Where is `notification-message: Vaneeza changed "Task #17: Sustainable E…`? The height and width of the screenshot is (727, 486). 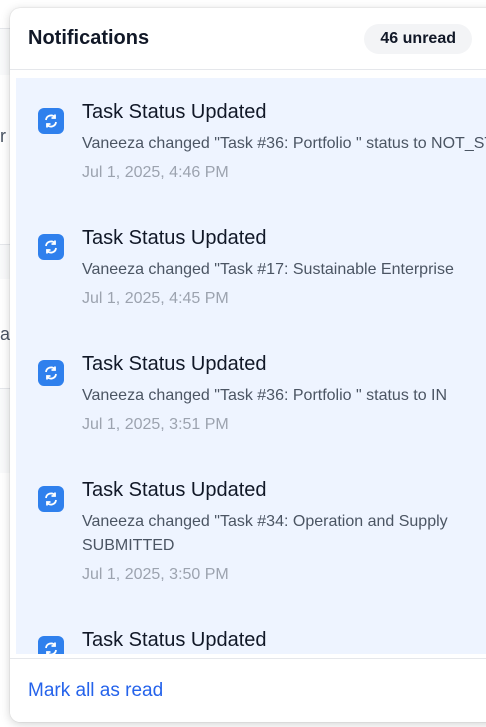 notification-message: Vaneeza changed "Task #17: Sustainable E… is located at coordinates (268, 269).